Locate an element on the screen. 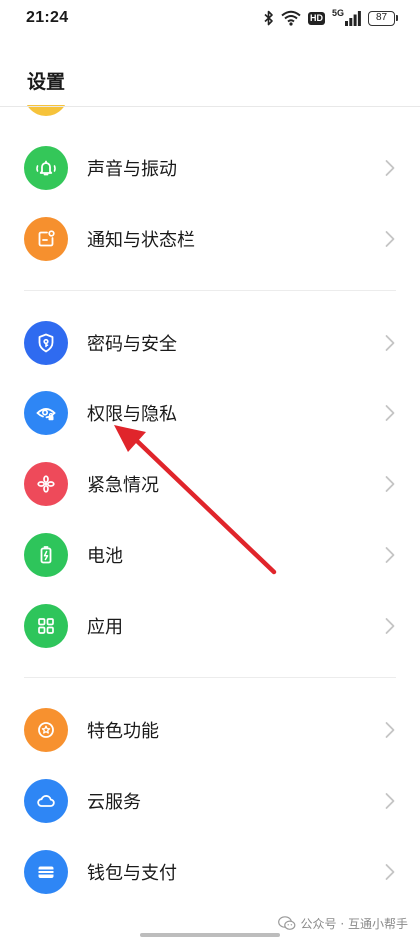 The image size is (420, 944). settings-item-label: 钱包与支付 is located at coordinates (132, 873).